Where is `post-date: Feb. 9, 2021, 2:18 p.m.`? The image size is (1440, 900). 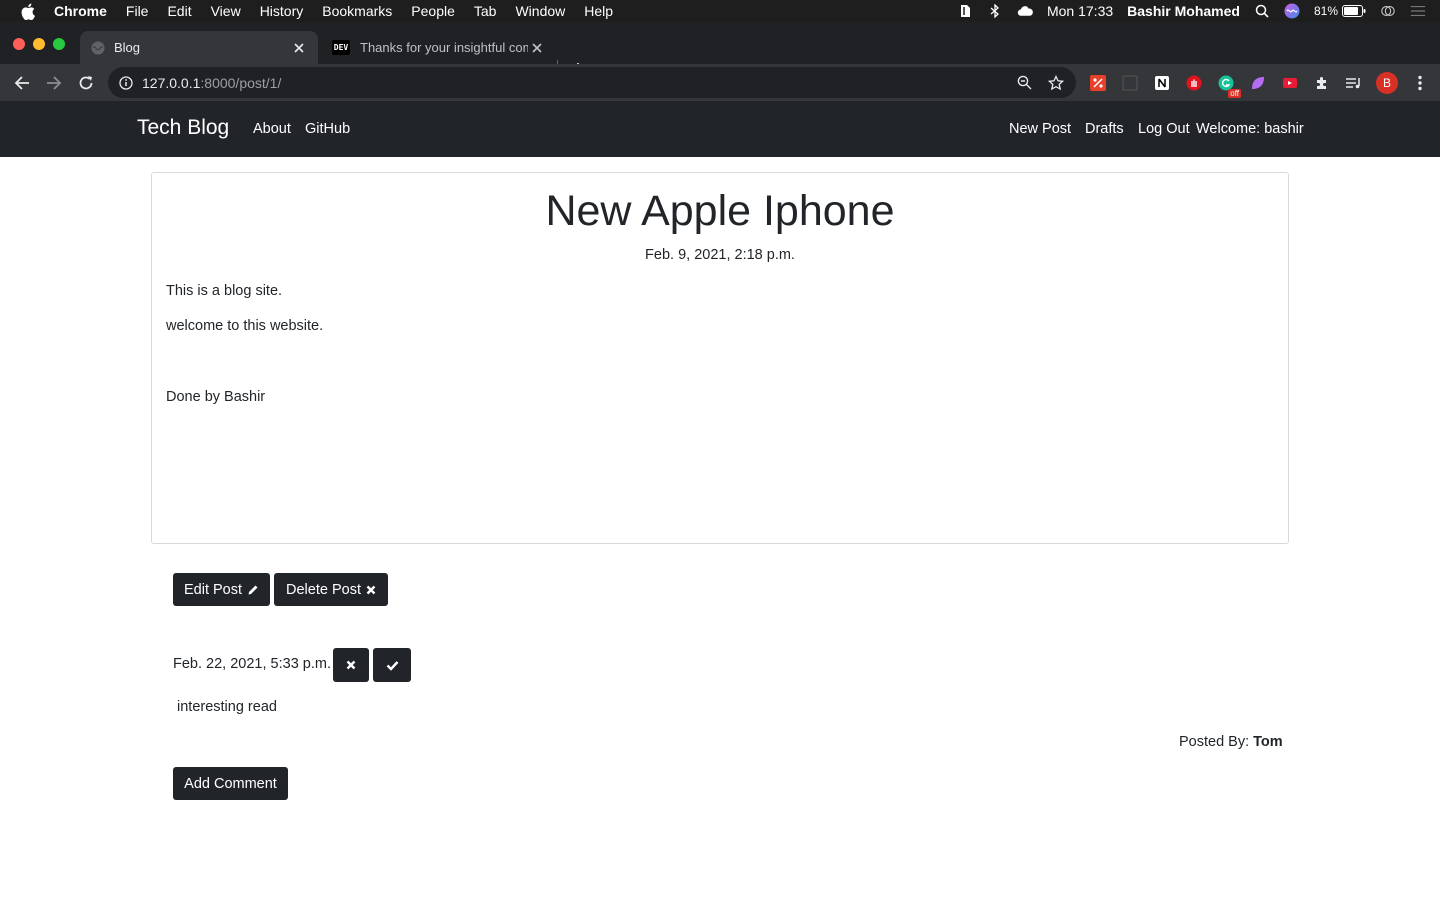
post-date: Feb. 9, 2021, 2:18 p.m. is located at coordinates (720, 255).